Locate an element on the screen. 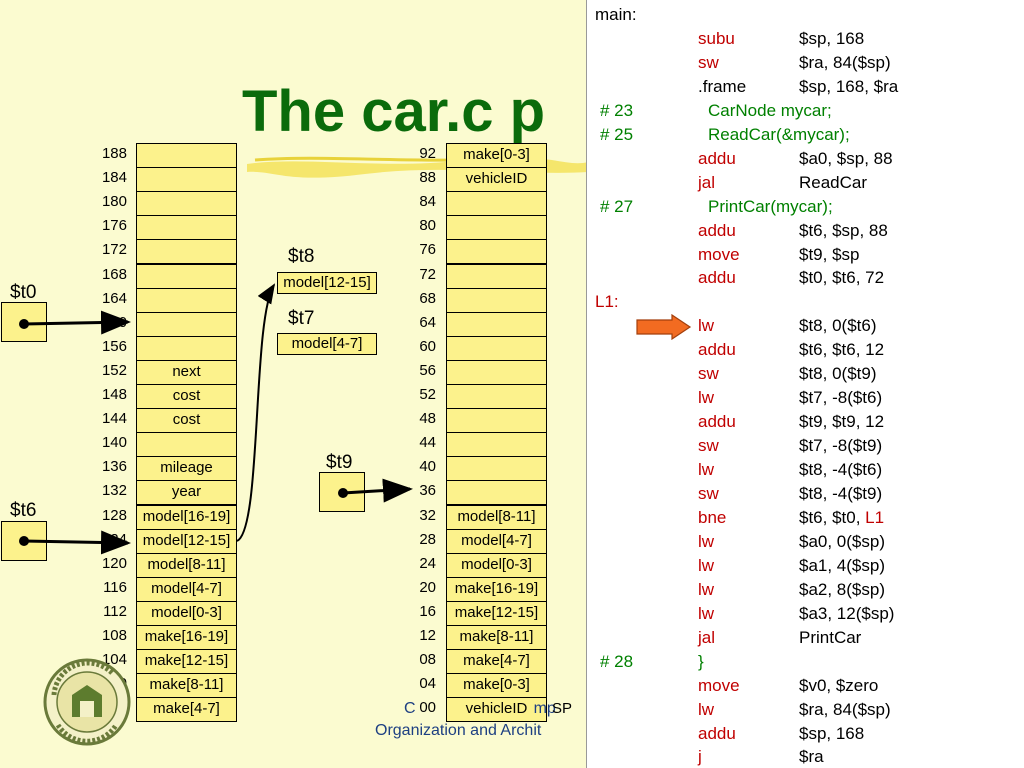  code-source-comment: ReadCar(&mycar); is located at coordinates (779, 134).